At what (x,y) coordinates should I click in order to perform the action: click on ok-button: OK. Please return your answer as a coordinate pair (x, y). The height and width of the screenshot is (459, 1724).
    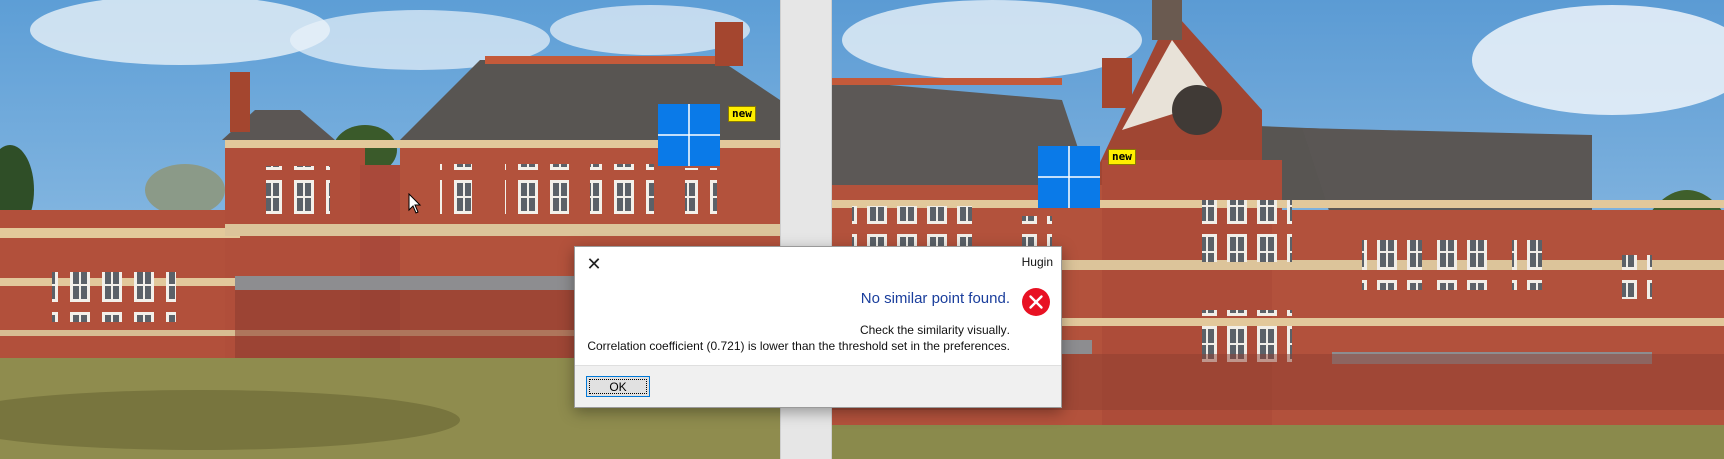
    Looking at the image, I should click on (618, 386).